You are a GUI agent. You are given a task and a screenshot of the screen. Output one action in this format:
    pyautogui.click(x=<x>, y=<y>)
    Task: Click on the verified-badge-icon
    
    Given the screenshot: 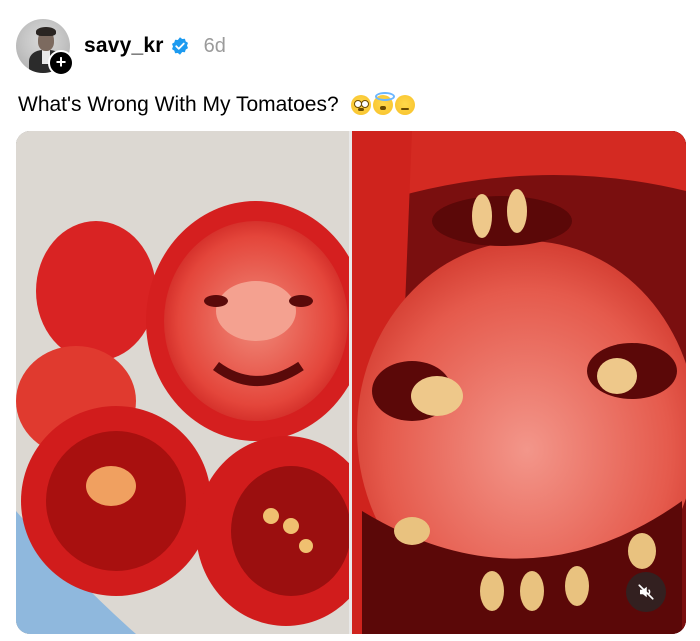 What is the action you would take?
    pyautogui.click(x=179, y=46)
    